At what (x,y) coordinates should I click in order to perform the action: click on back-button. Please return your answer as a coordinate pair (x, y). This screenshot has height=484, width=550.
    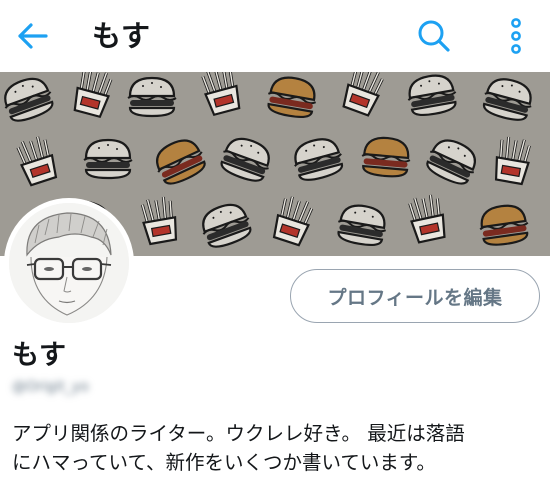
    Looking at the image, I should click on (32, 36).